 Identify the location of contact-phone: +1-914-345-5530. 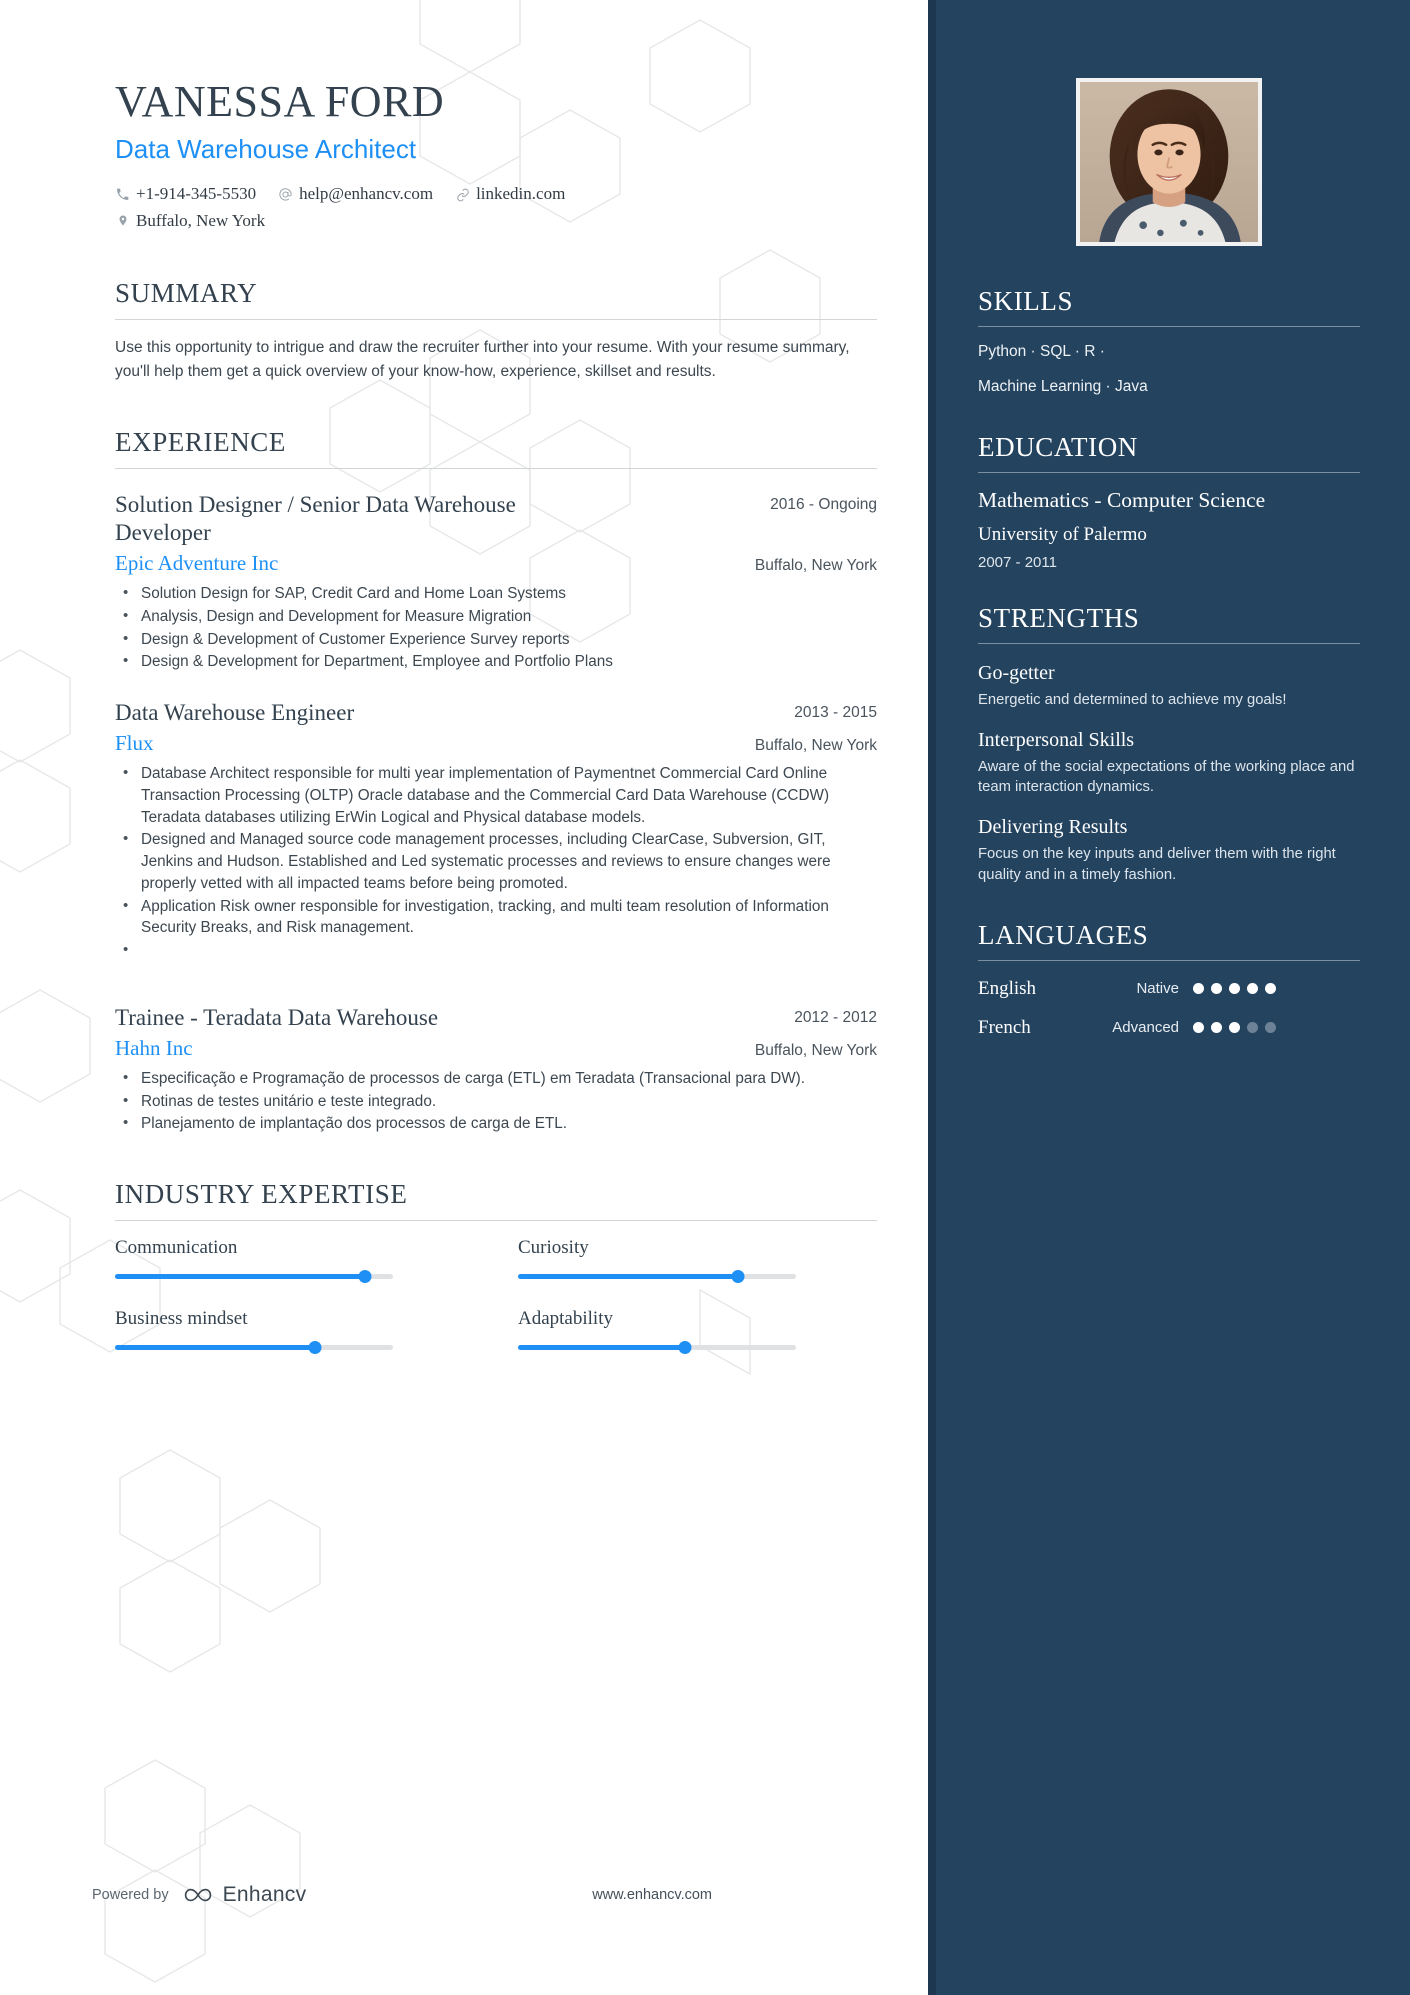
(185, 194).